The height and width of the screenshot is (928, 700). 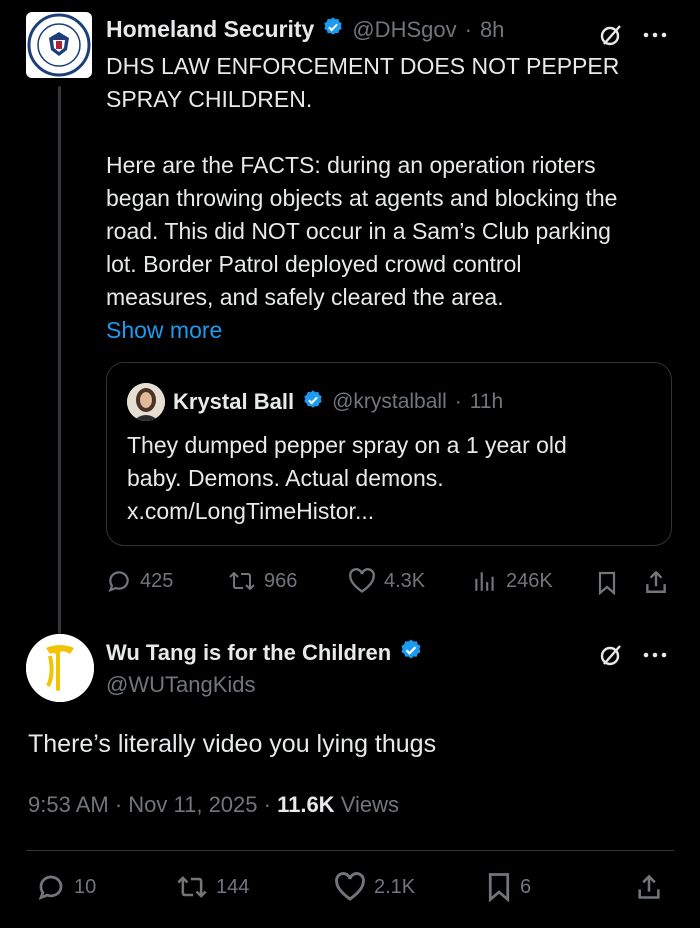 What do you see at coordinates (405, 580) in the screenshot?
I see `like-count: 4.3K` at bounding box center [405, 580].